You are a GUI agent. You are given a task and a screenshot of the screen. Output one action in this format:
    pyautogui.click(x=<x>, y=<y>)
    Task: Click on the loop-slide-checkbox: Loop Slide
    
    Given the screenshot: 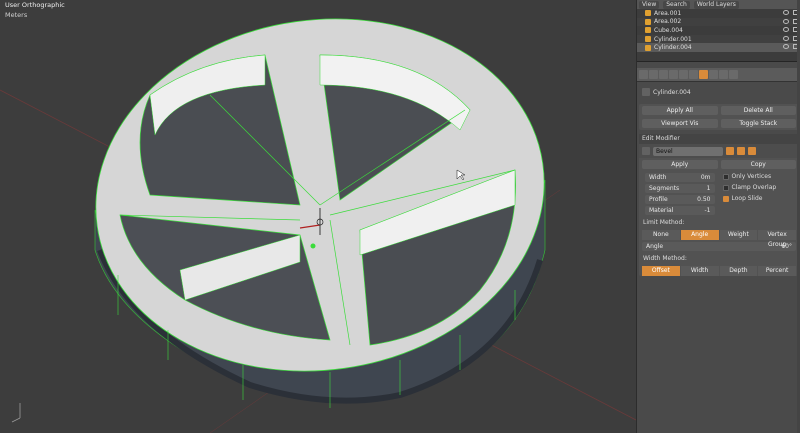 What is the action you would take?
    pyautogui.click(x=759, y=198)
    